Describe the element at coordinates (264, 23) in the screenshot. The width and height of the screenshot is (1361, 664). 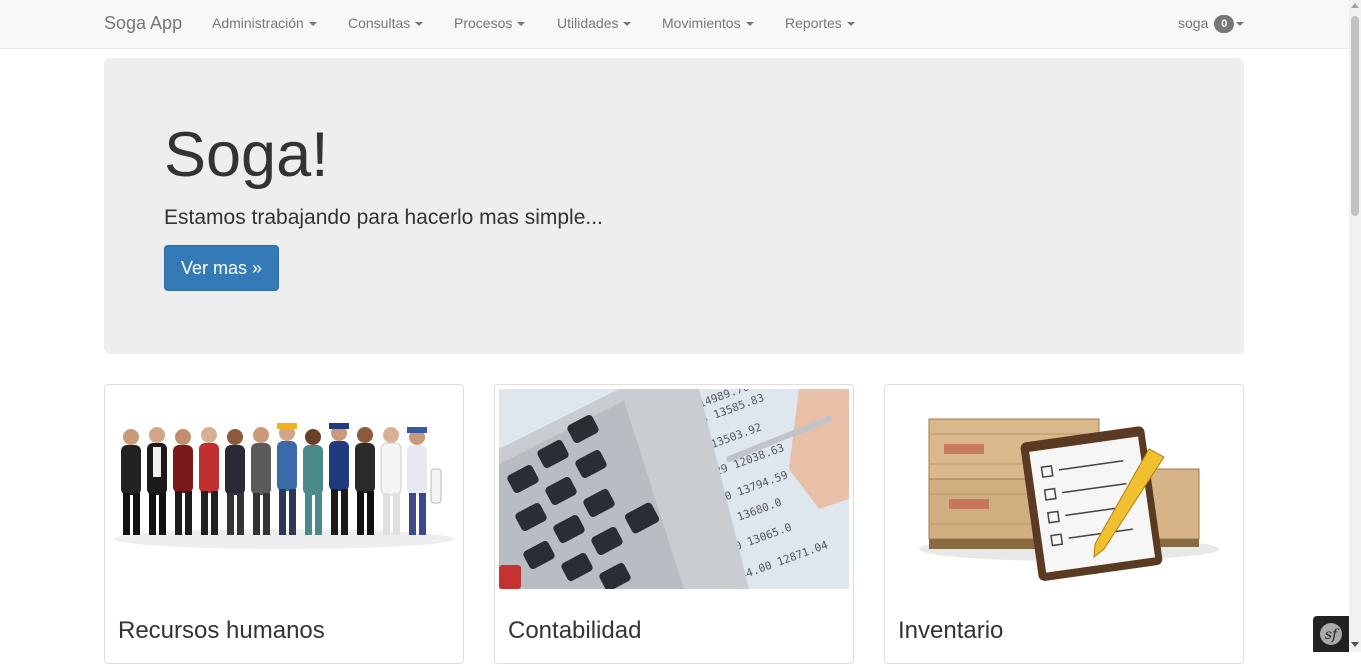
I see `menu-administracion: Administración` at that location.